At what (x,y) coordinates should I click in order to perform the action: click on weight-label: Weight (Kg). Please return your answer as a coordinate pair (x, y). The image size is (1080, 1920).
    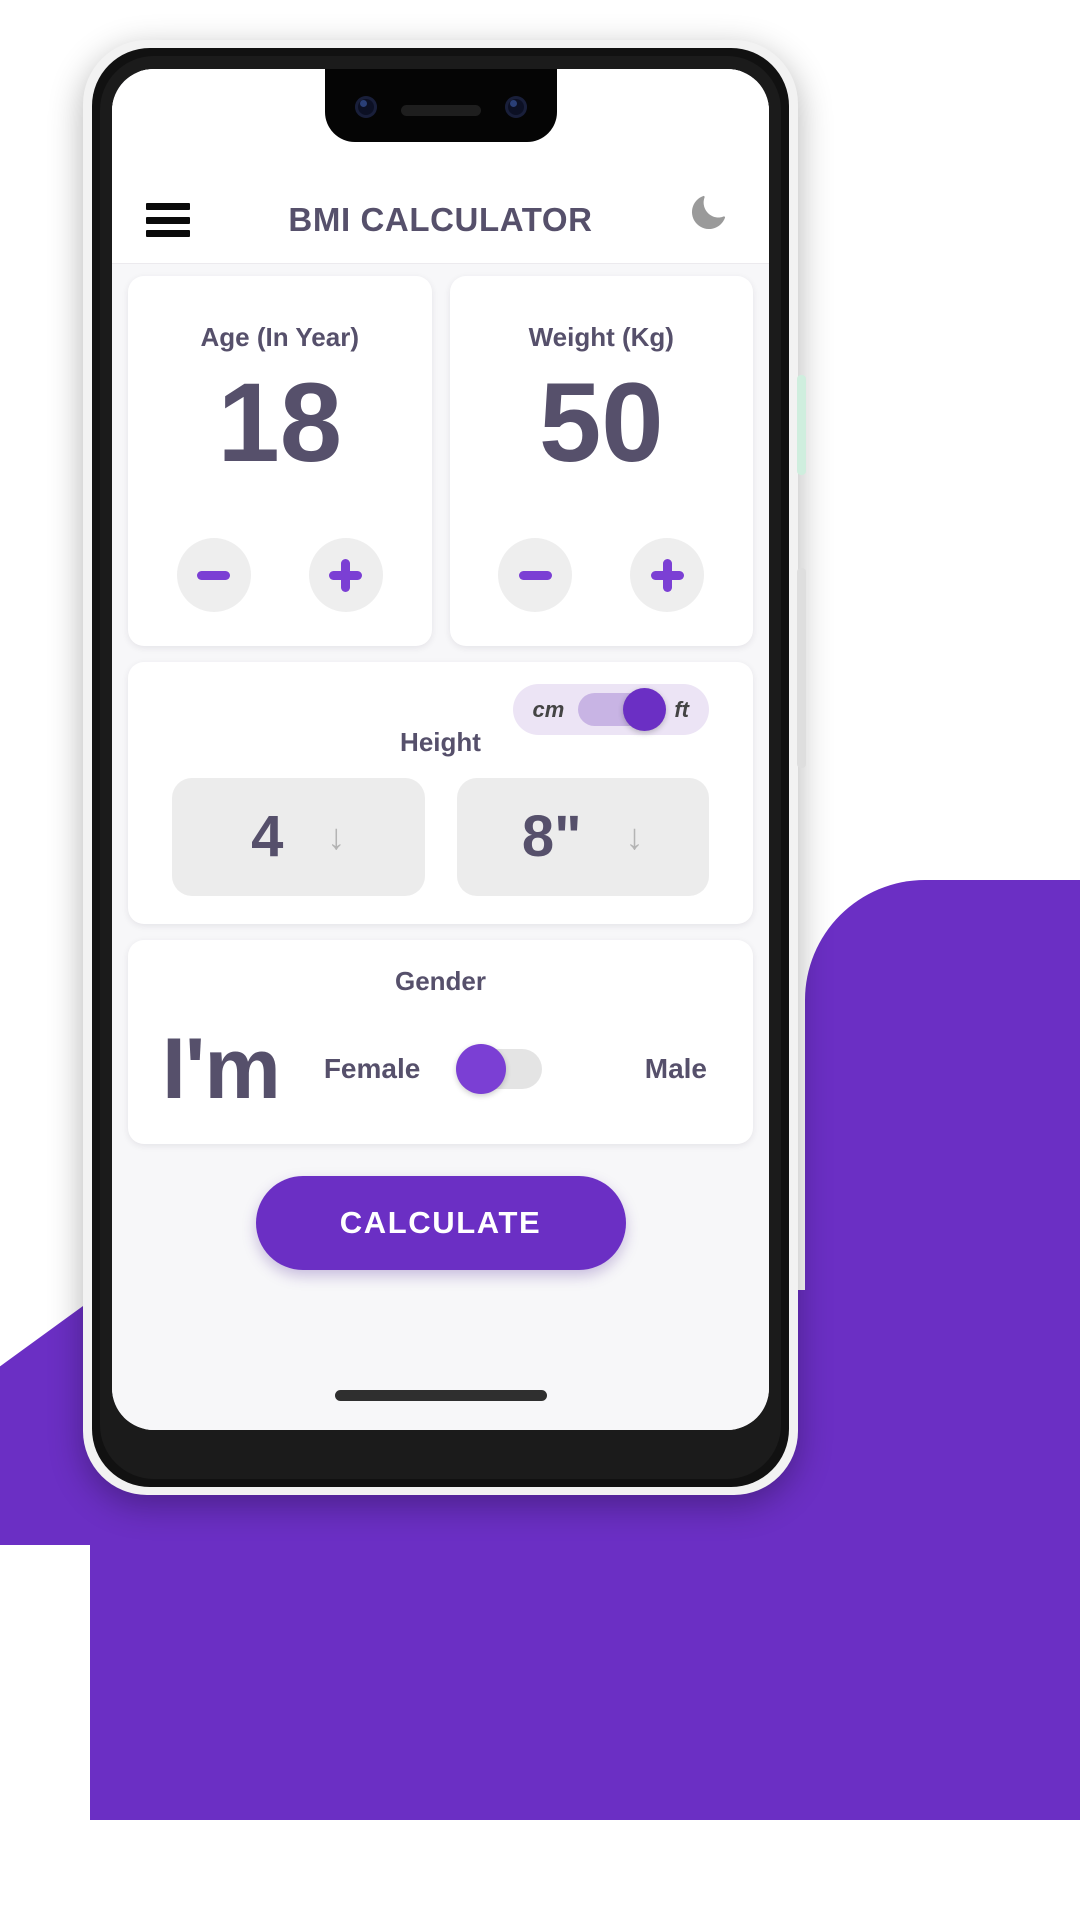
    Looking at the image, I should click on (601, 337).